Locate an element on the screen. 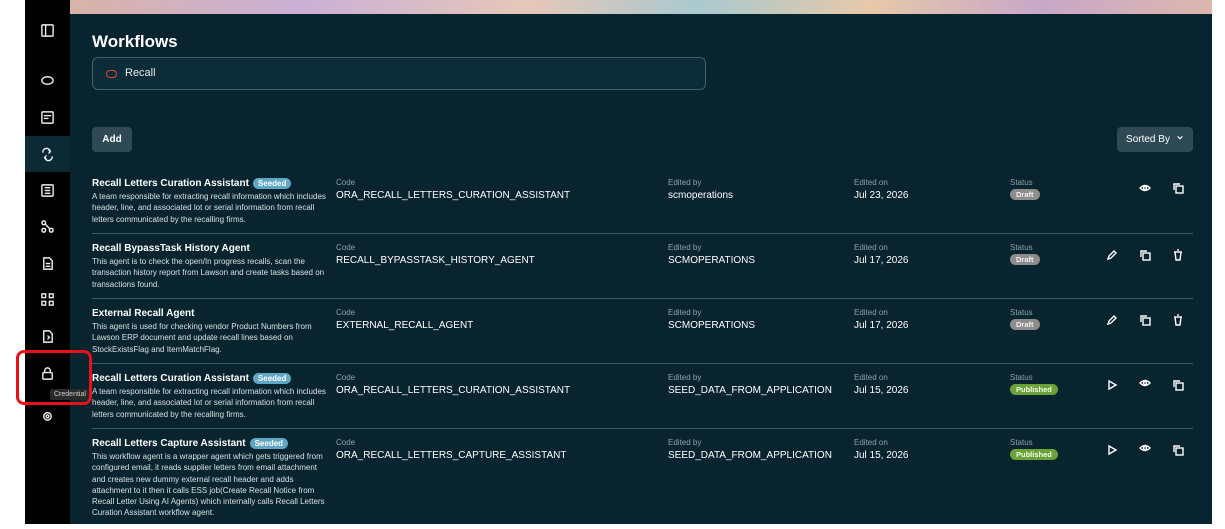 The width and height of the screenshot is (1225, 529). list-icon is located at coordinates (47, 190).